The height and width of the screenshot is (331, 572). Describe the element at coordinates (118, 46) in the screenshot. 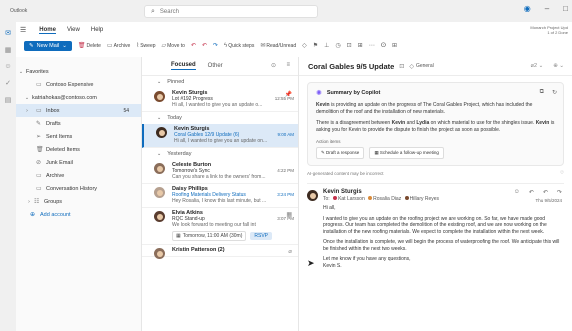

I see `archive-button: ▭ Archive` at that location.